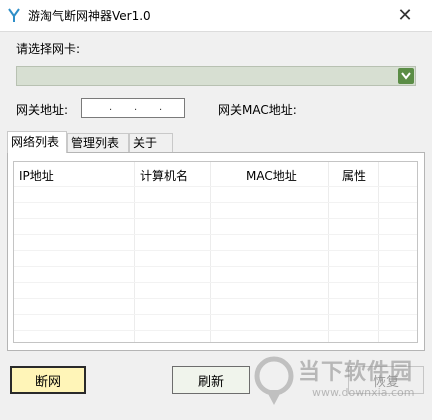 The image size is (432, 420). Describe the element at coordinates (211, 380) in the screenshot. I see `refresh-button: 刷新` at that location.